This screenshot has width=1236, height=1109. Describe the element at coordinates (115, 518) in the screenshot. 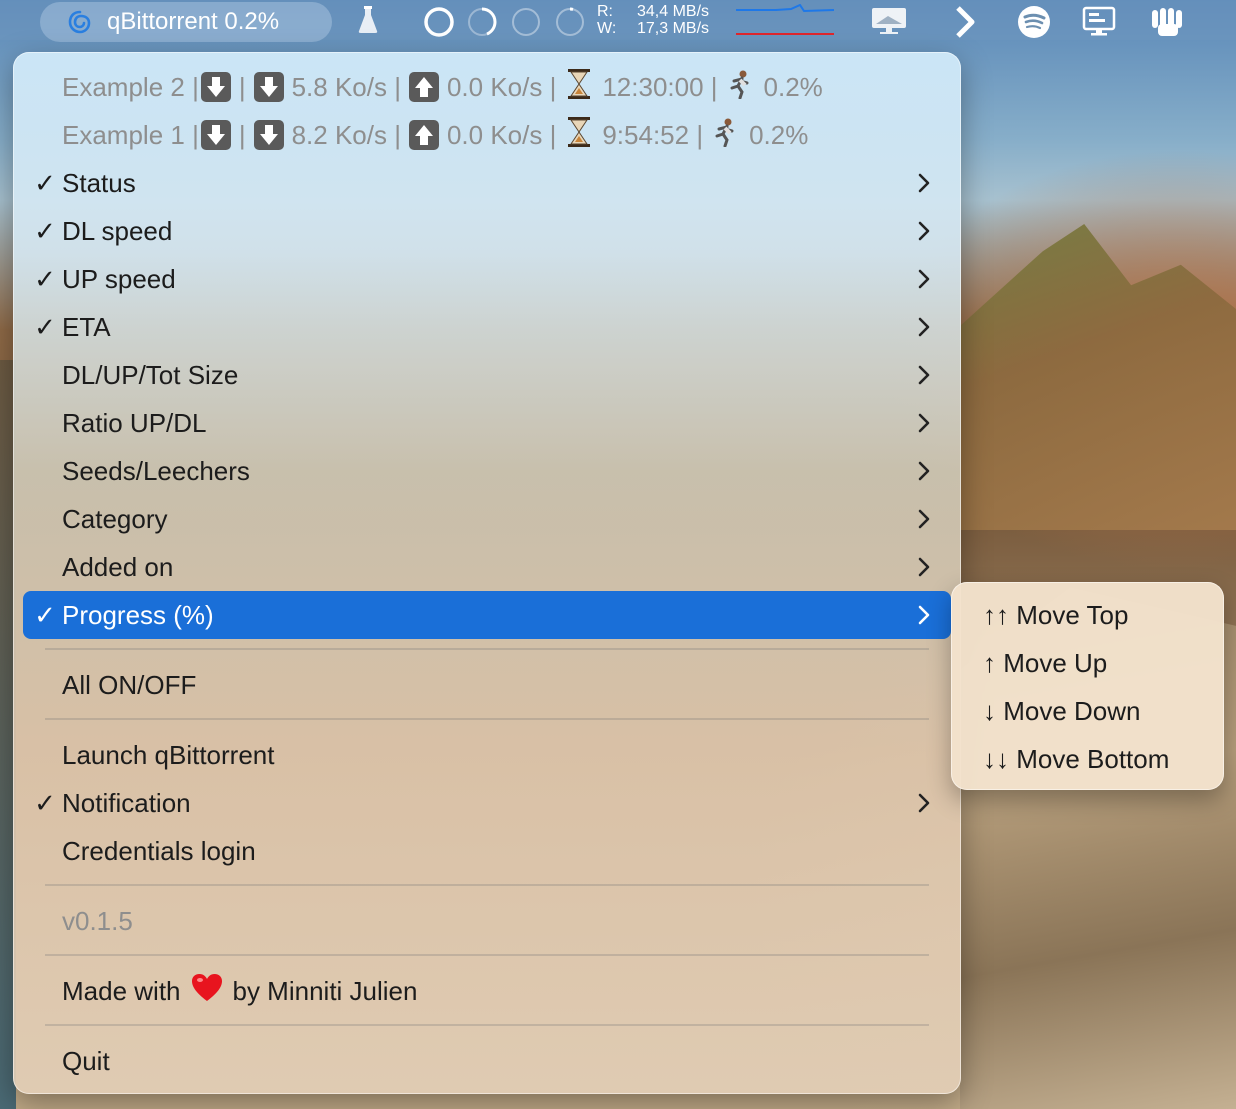

I see `menu-item-label: Category` at that location.